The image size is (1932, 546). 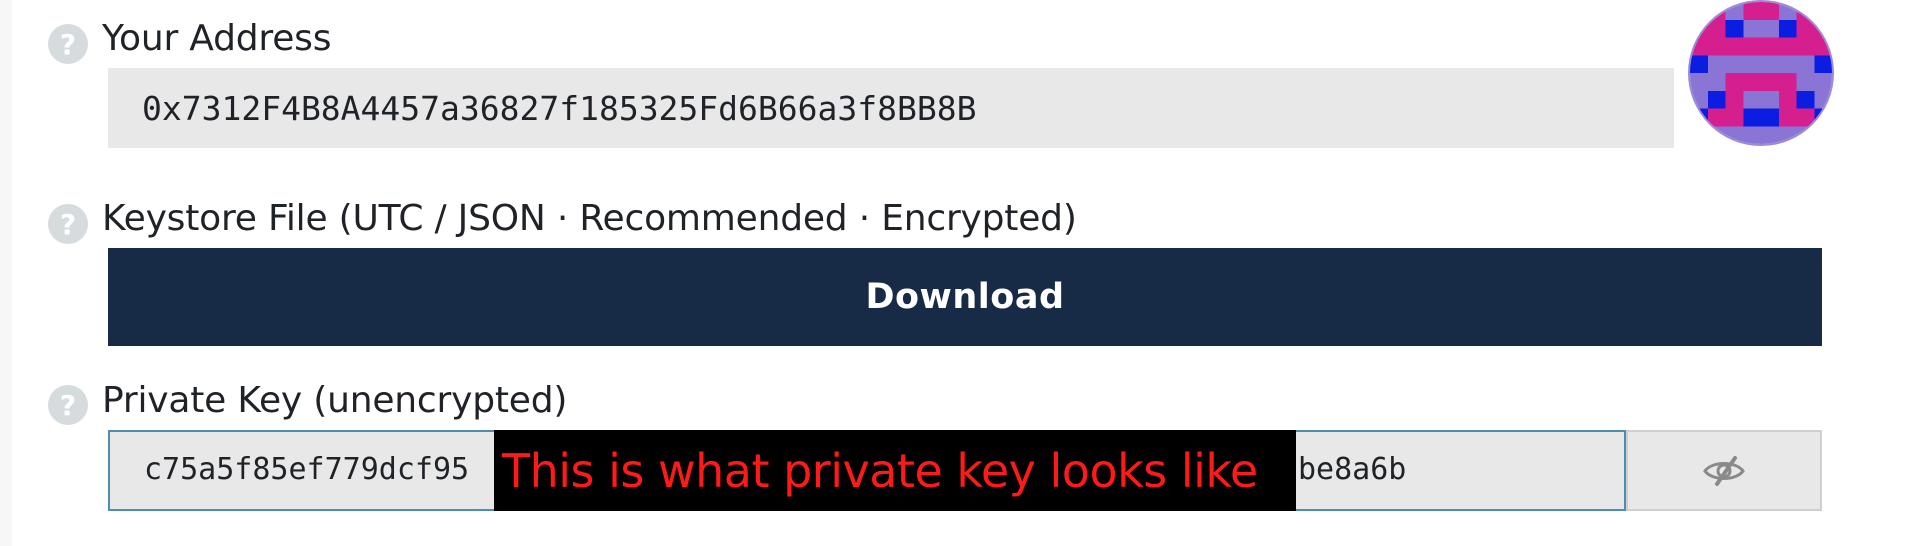 What do you see at coordinates (68, 224) in the screenshot?
I see `keystore-help-icon: ?` at bounding box center [68, 224].